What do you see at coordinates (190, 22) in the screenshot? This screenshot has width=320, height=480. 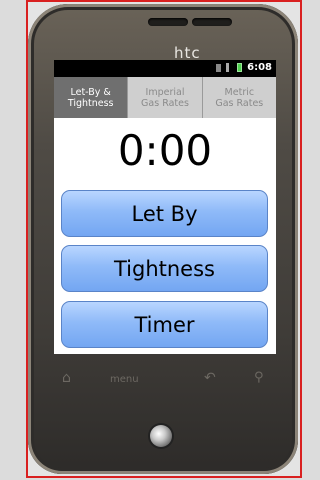 I see `earpiece-speaker` at bounding box center [190, 22].